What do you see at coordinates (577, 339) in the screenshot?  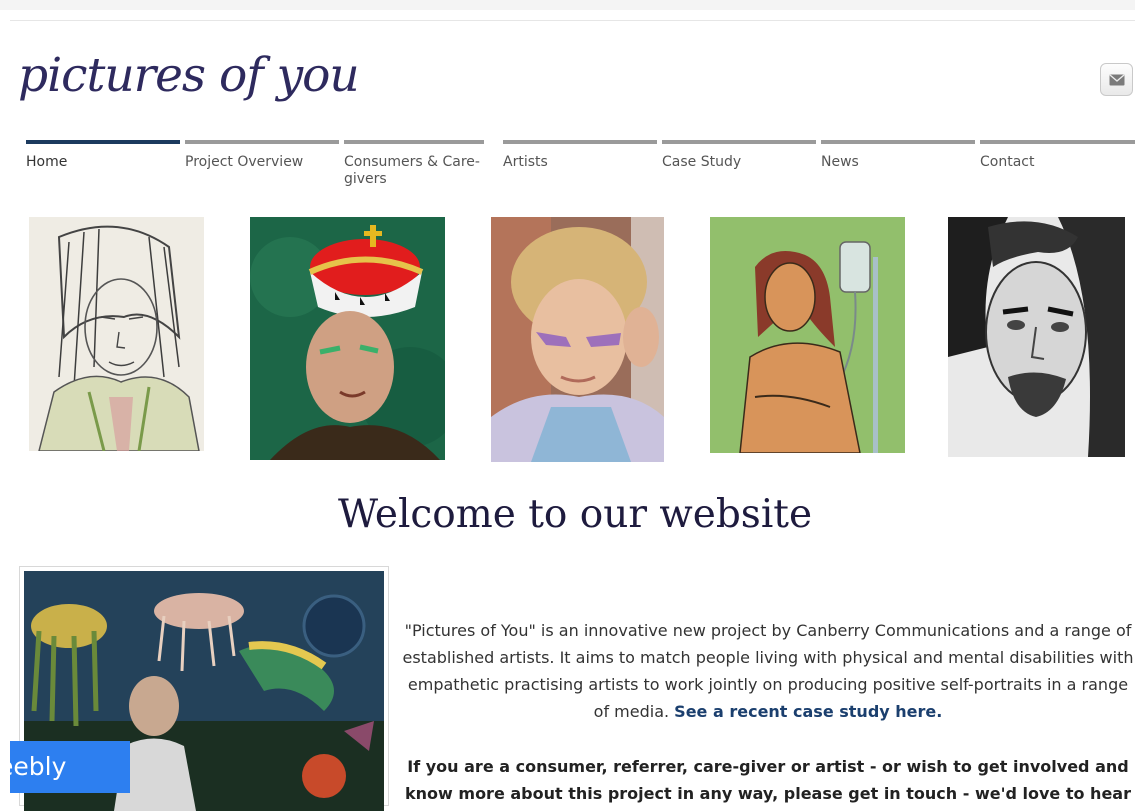 I see `portrait-woman-photo` at bounding box center [577, 339].